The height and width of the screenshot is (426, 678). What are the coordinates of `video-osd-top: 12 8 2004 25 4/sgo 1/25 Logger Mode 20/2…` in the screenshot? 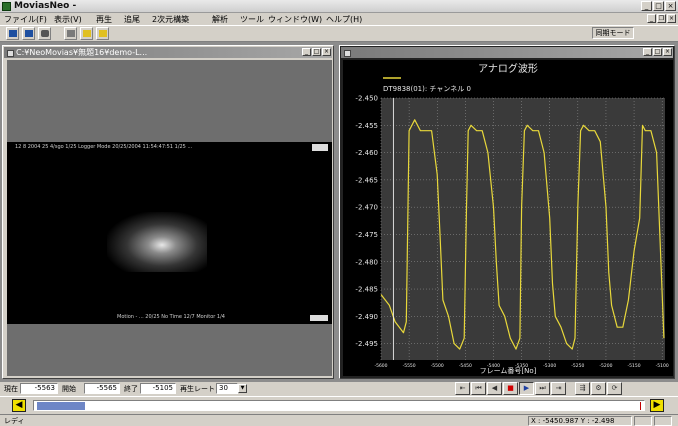 It's located at (104, 147).